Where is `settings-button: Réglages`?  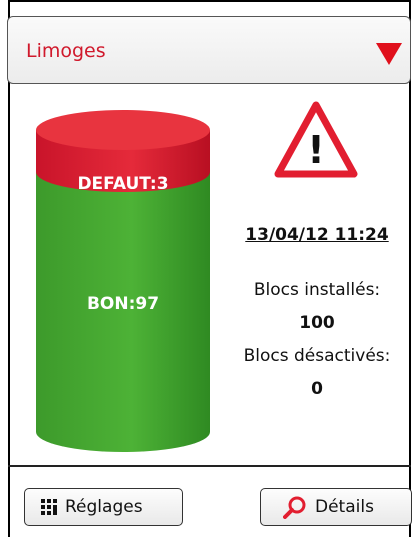 settings-button: Réglages is located at coordinates (103, 507).